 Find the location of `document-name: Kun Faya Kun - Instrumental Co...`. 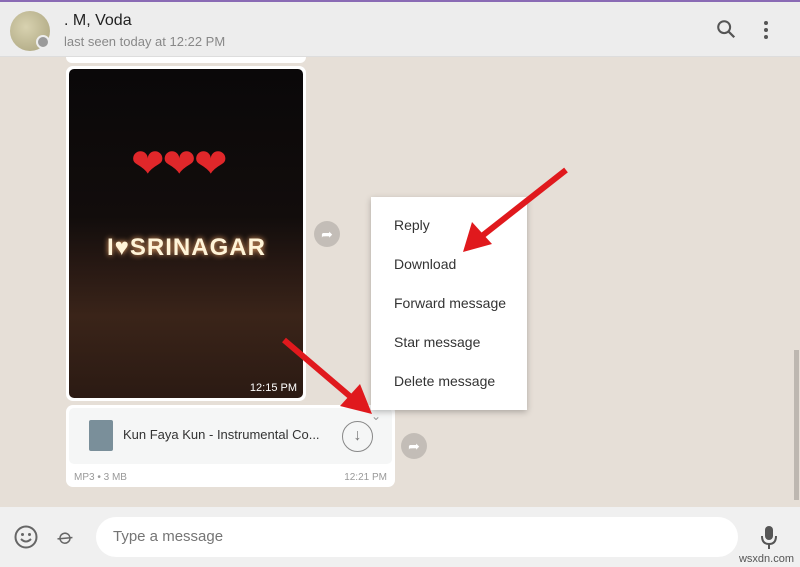

document-name: Kun Faya Kun - Instrumental Co... is located at coordinates (221, 434).